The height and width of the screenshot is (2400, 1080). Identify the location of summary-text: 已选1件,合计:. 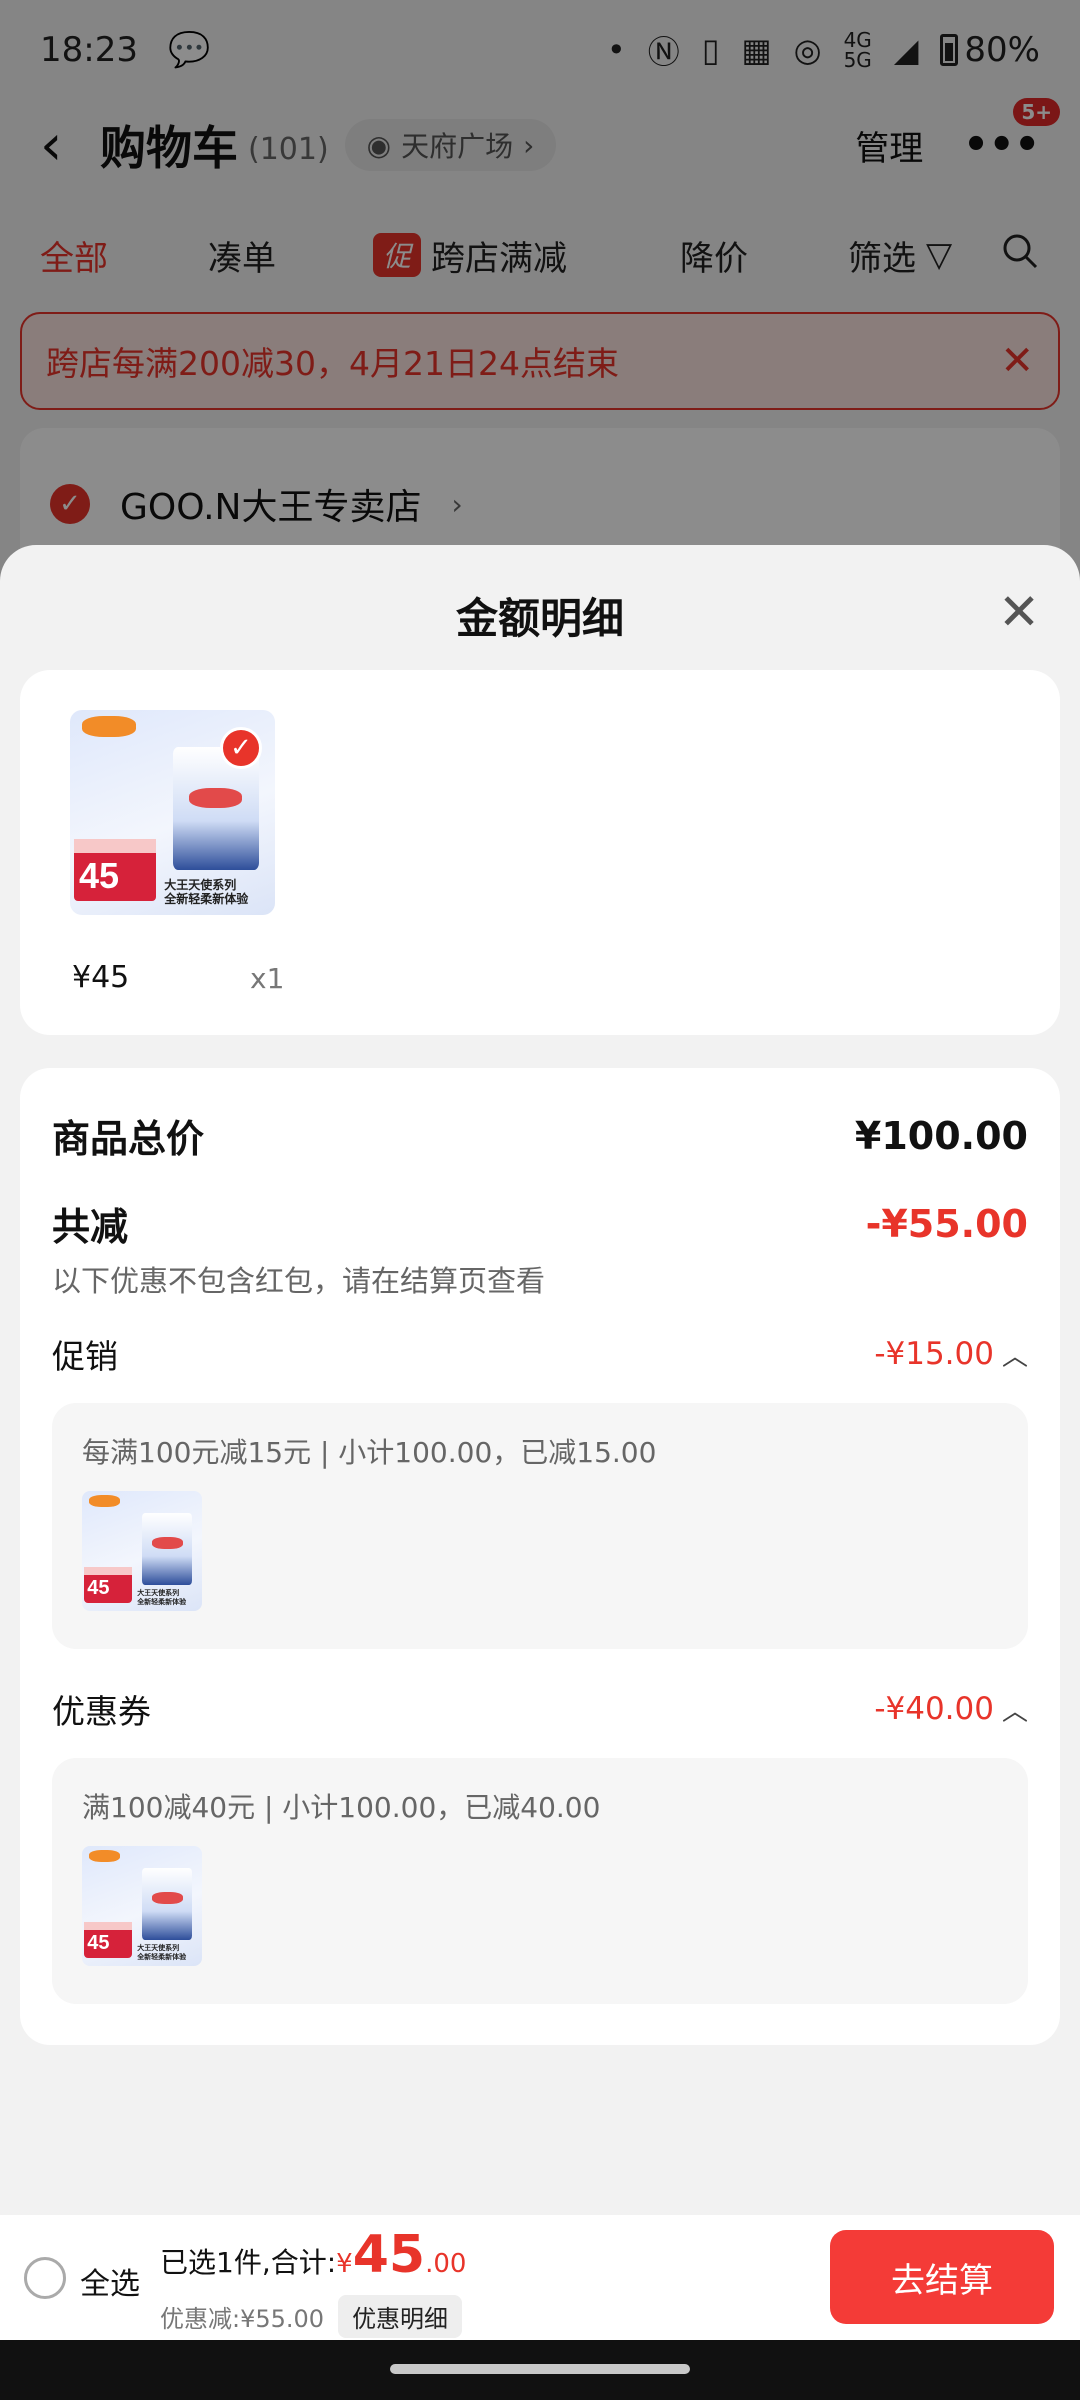
(248, 2262).